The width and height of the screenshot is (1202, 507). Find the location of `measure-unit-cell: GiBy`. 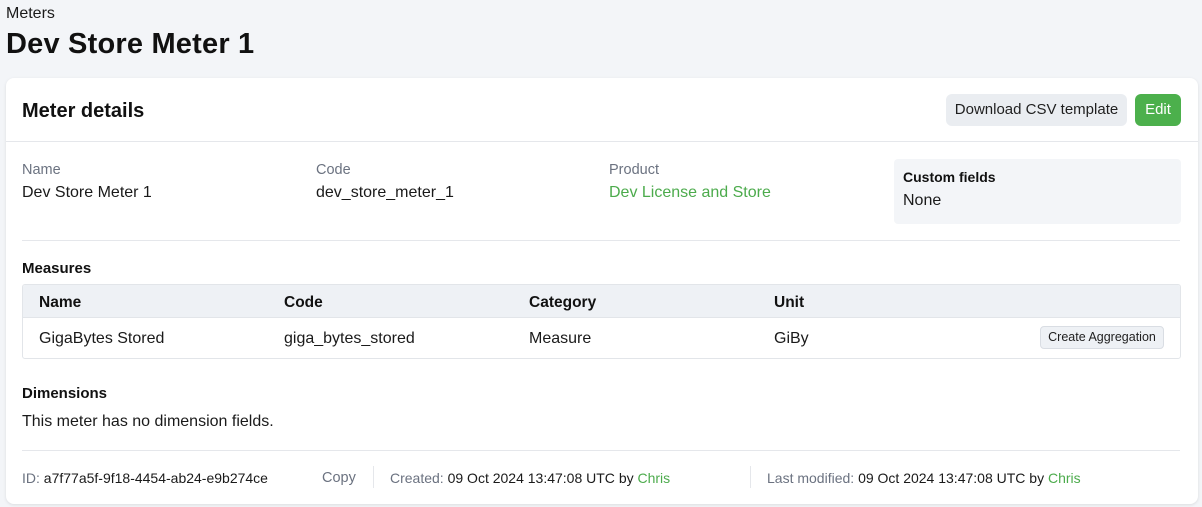

measure-unit-cell: GiBy is located at coordinates (791, 338).